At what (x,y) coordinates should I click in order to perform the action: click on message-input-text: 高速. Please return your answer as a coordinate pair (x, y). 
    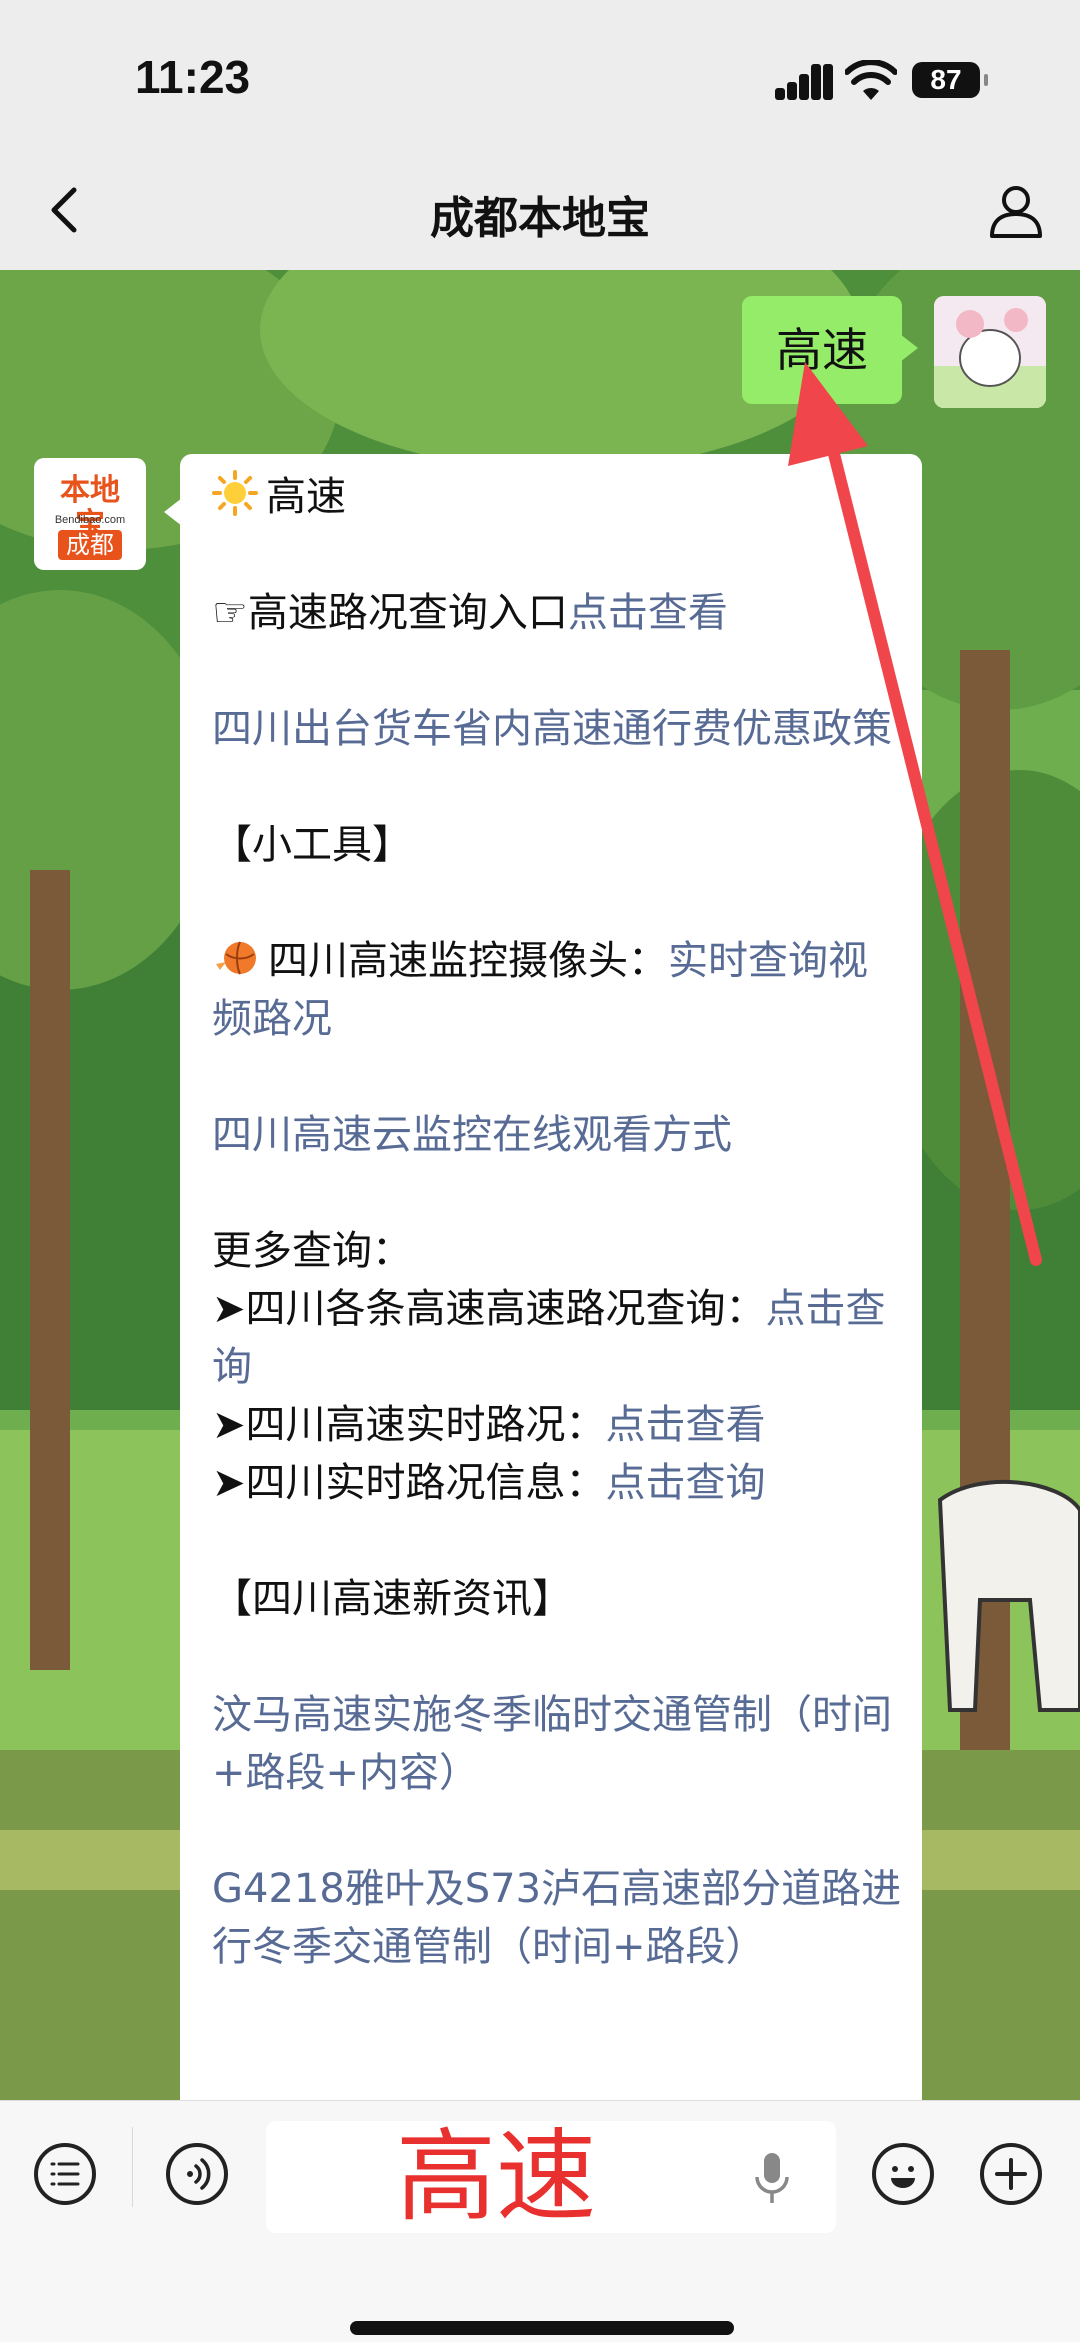
    Looking at the image, I should click on (496, 2176).